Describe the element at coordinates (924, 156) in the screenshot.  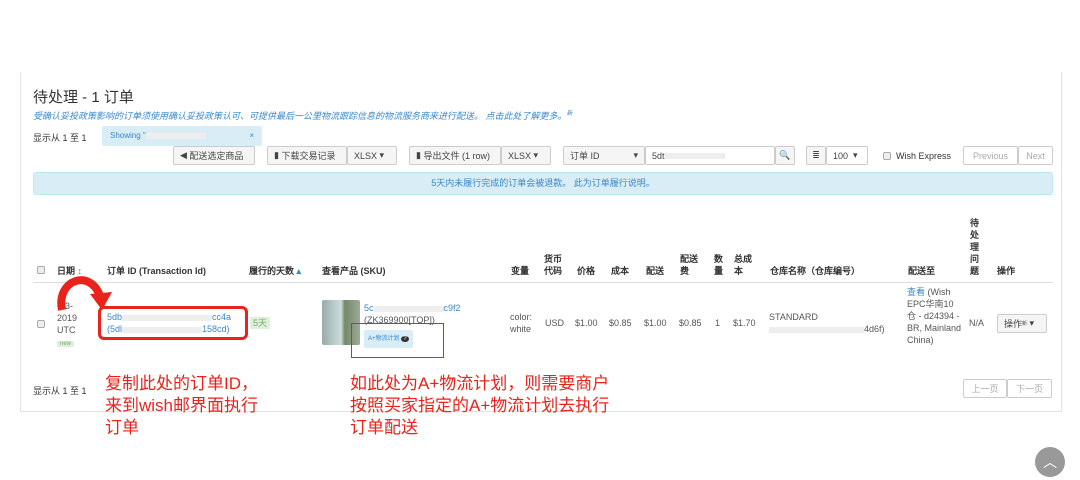
I see `label: Wish Express` at that location.